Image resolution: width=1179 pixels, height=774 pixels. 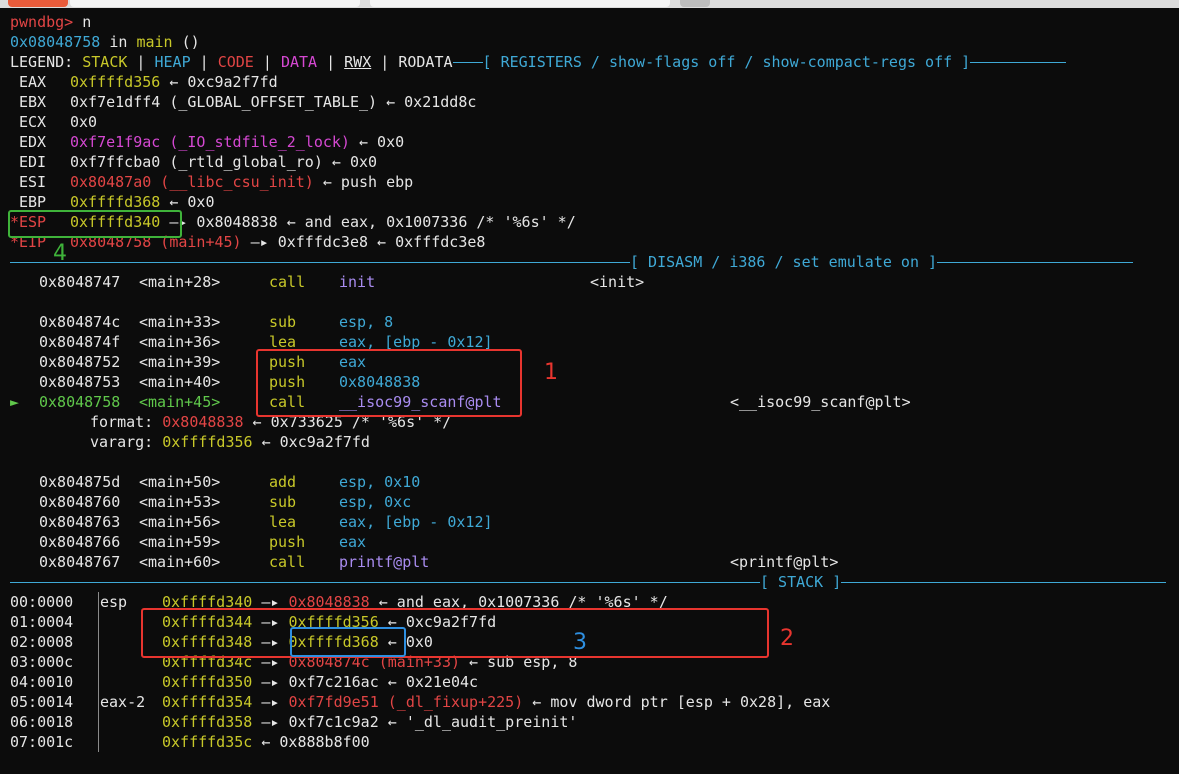 I want to click on stack-address: 0xffffd350, so click(x=207, y=682).